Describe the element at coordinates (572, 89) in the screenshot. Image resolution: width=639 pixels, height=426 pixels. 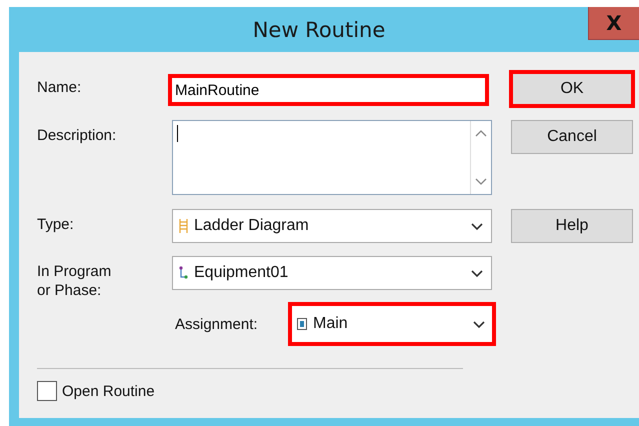
I see `dialog-button: OK` at that location.